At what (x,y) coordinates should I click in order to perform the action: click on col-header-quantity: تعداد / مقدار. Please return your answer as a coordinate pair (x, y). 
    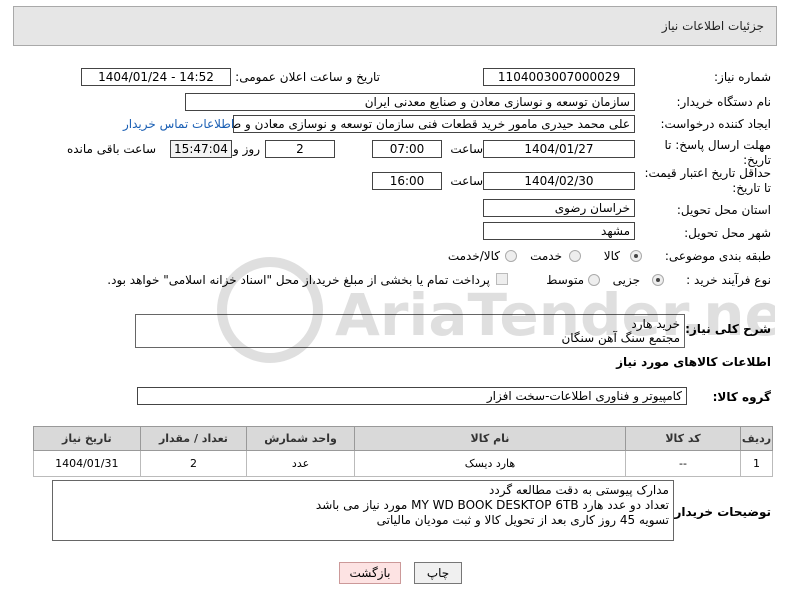
    Looking at the image, I should click on (193, 438).